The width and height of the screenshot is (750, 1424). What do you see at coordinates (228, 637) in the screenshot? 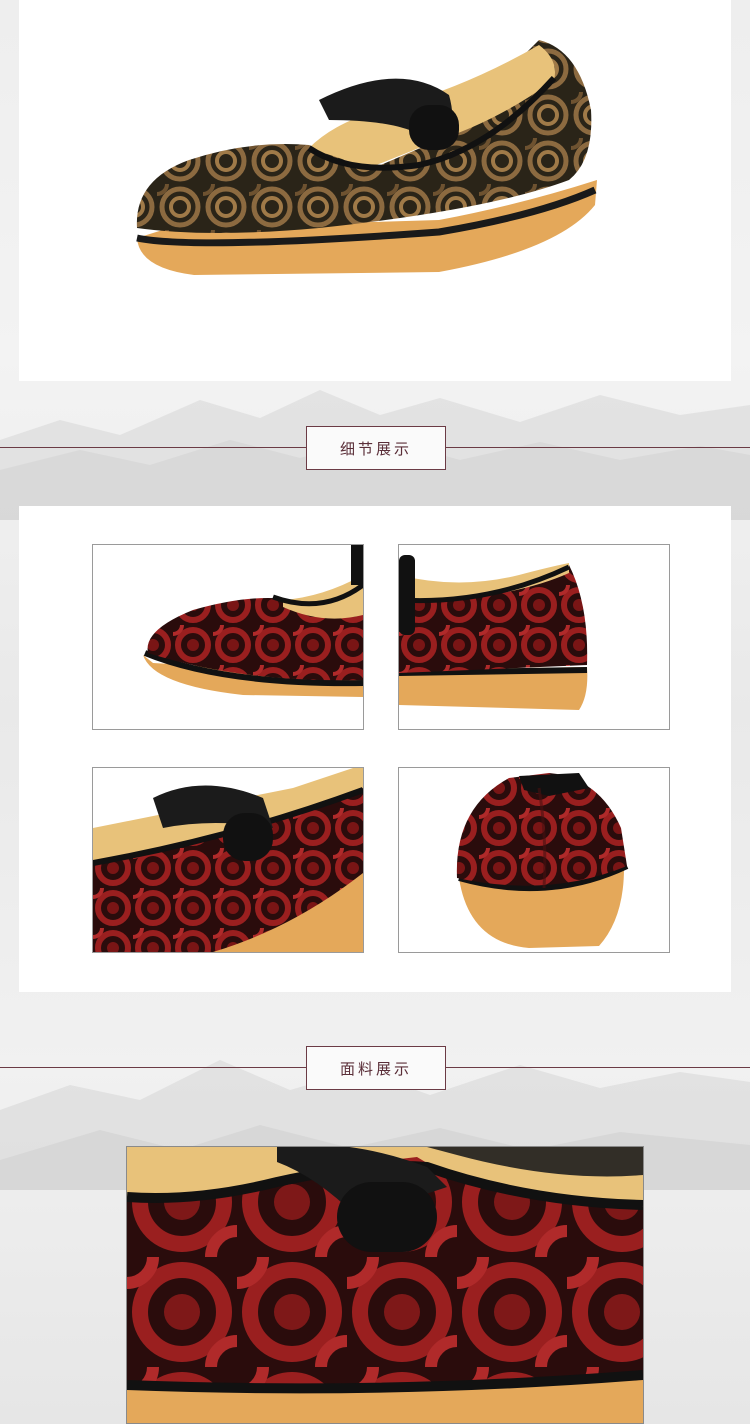
I see `detail-image-toe` at bounding box center [228, 637].